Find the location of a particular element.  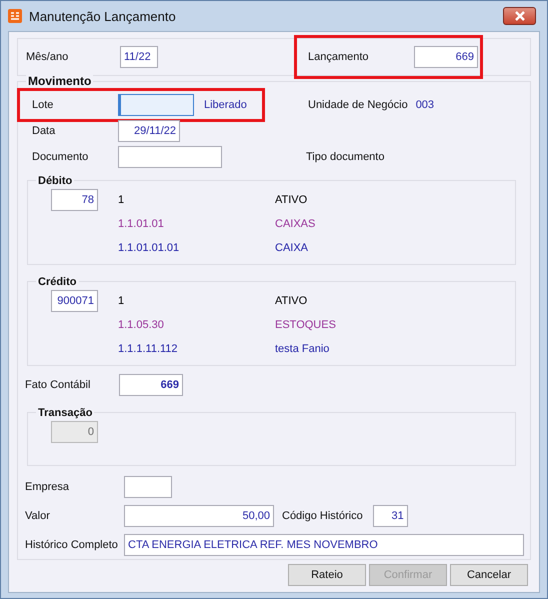

account-code: 1.1.1.11.112 is located at coordinates (148, 349).